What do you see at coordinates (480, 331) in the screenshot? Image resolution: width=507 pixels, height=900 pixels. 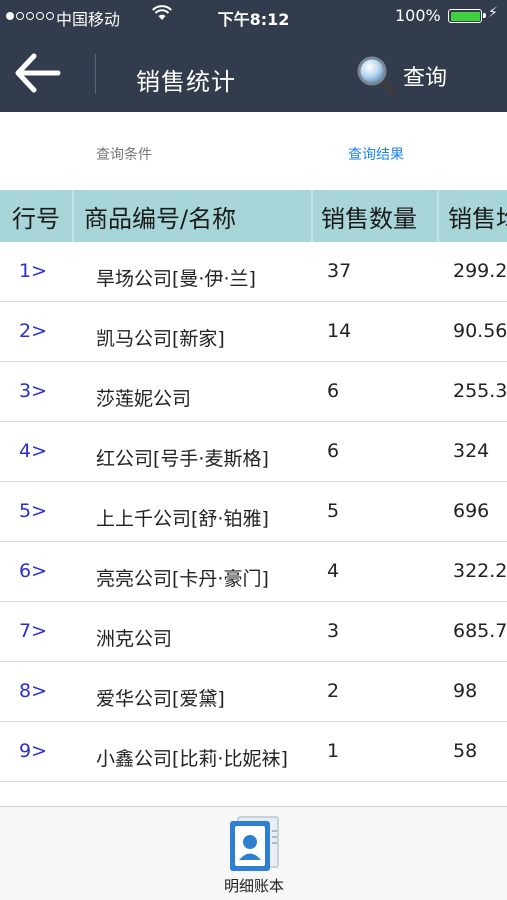 I see `sales-amount: 90.56` at bounding box center [480, 331].